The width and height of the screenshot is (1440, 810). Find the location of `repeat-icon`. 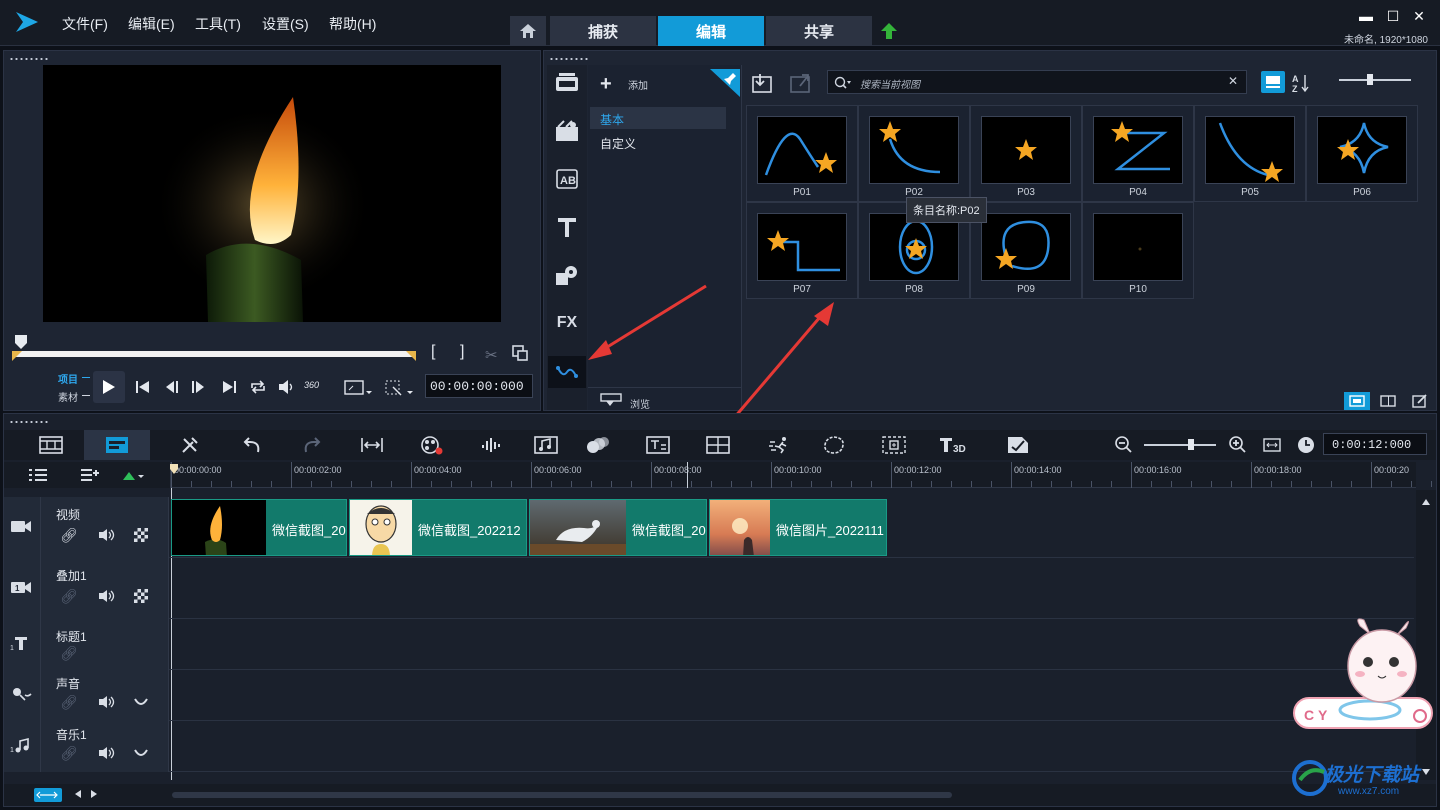

repeat-icon is located at coordinates (258, 387).